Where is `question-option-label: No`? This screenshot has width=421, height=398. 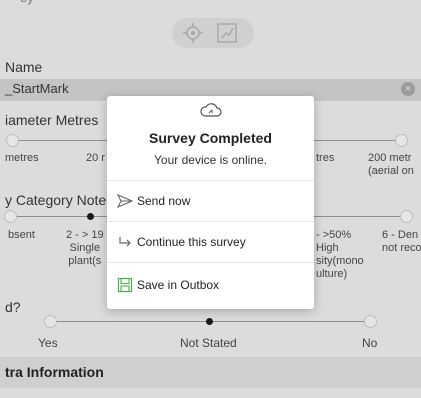 question-option-label: No is located at coordinates (370, 343).